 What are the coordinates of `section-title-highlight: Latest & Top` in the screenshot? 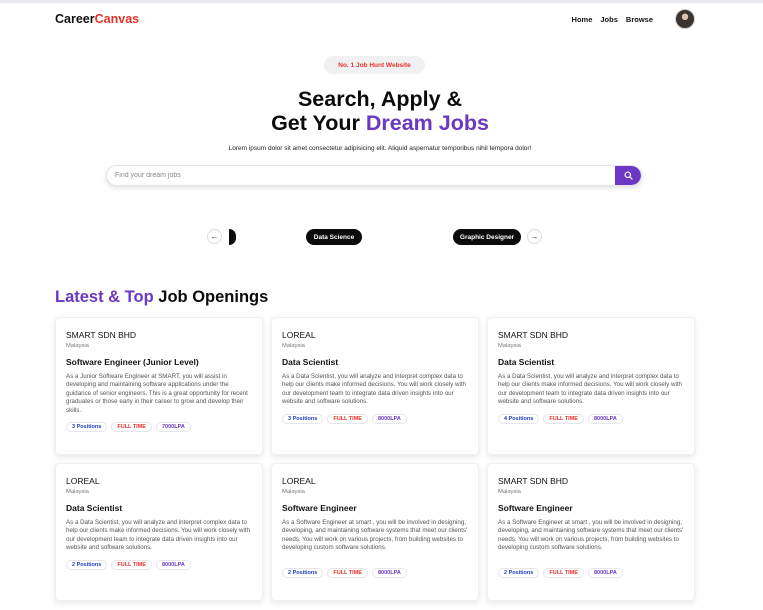 It's located at (104, 297).